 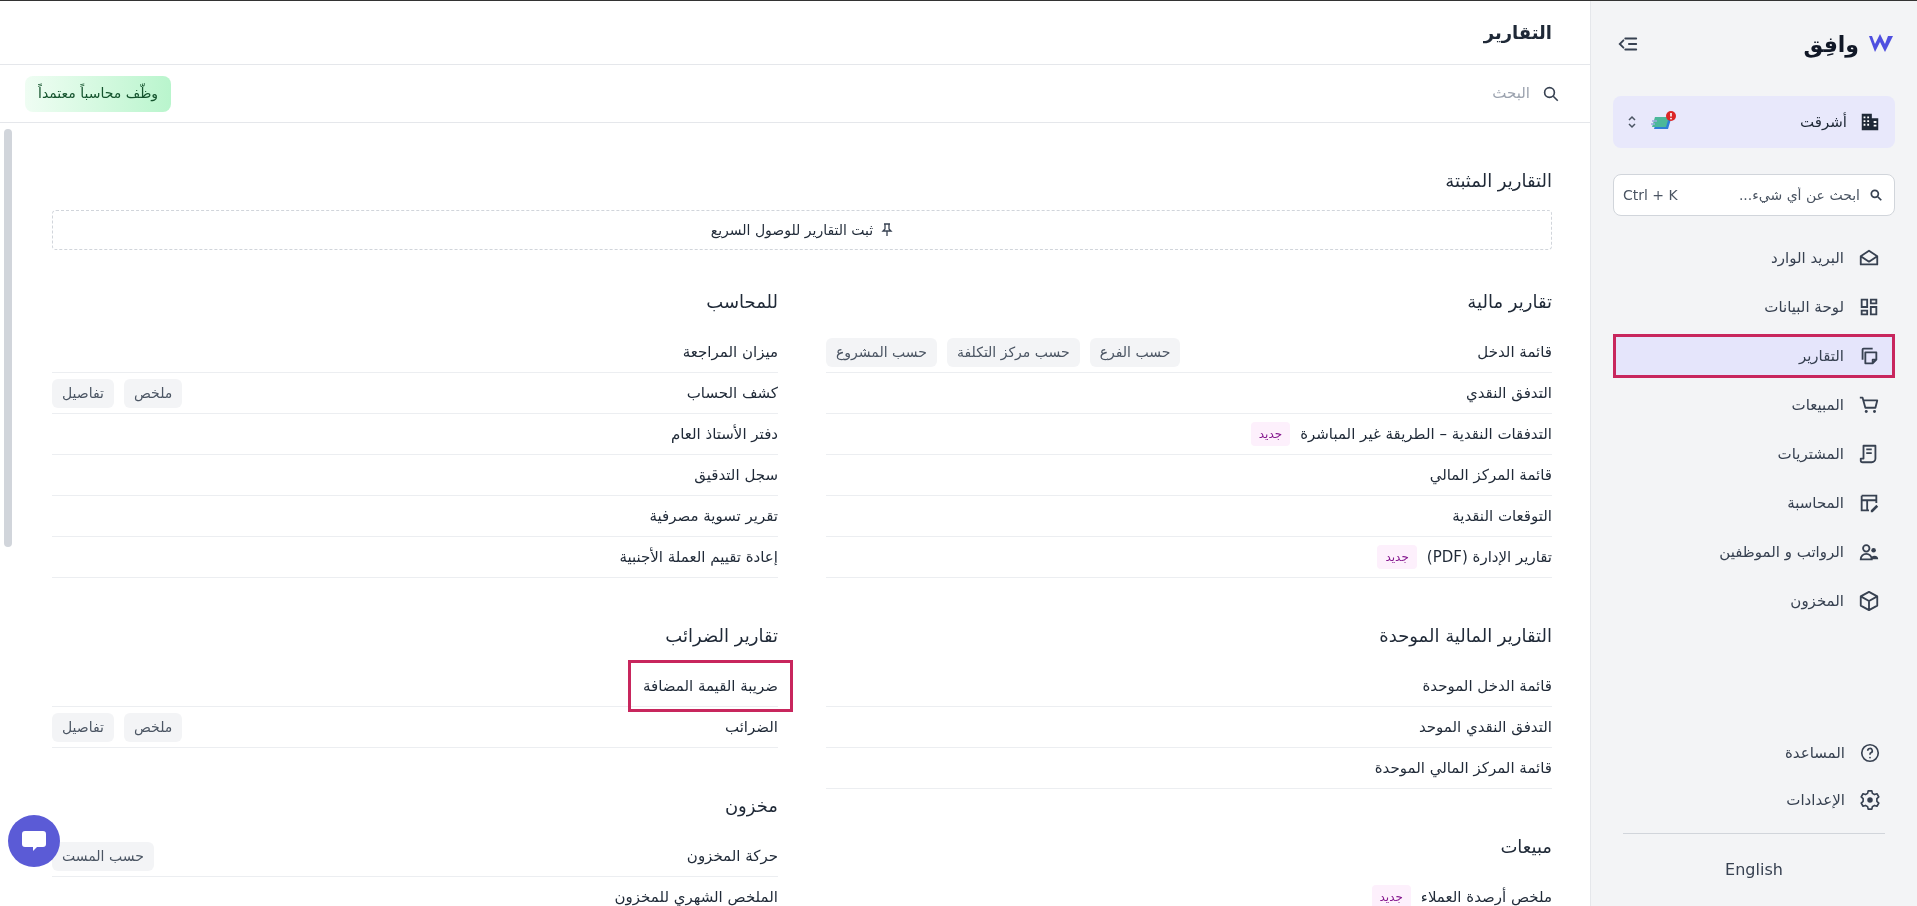 I want to click on section-title: تقارير الضرائب, so click(x=721, y=636).